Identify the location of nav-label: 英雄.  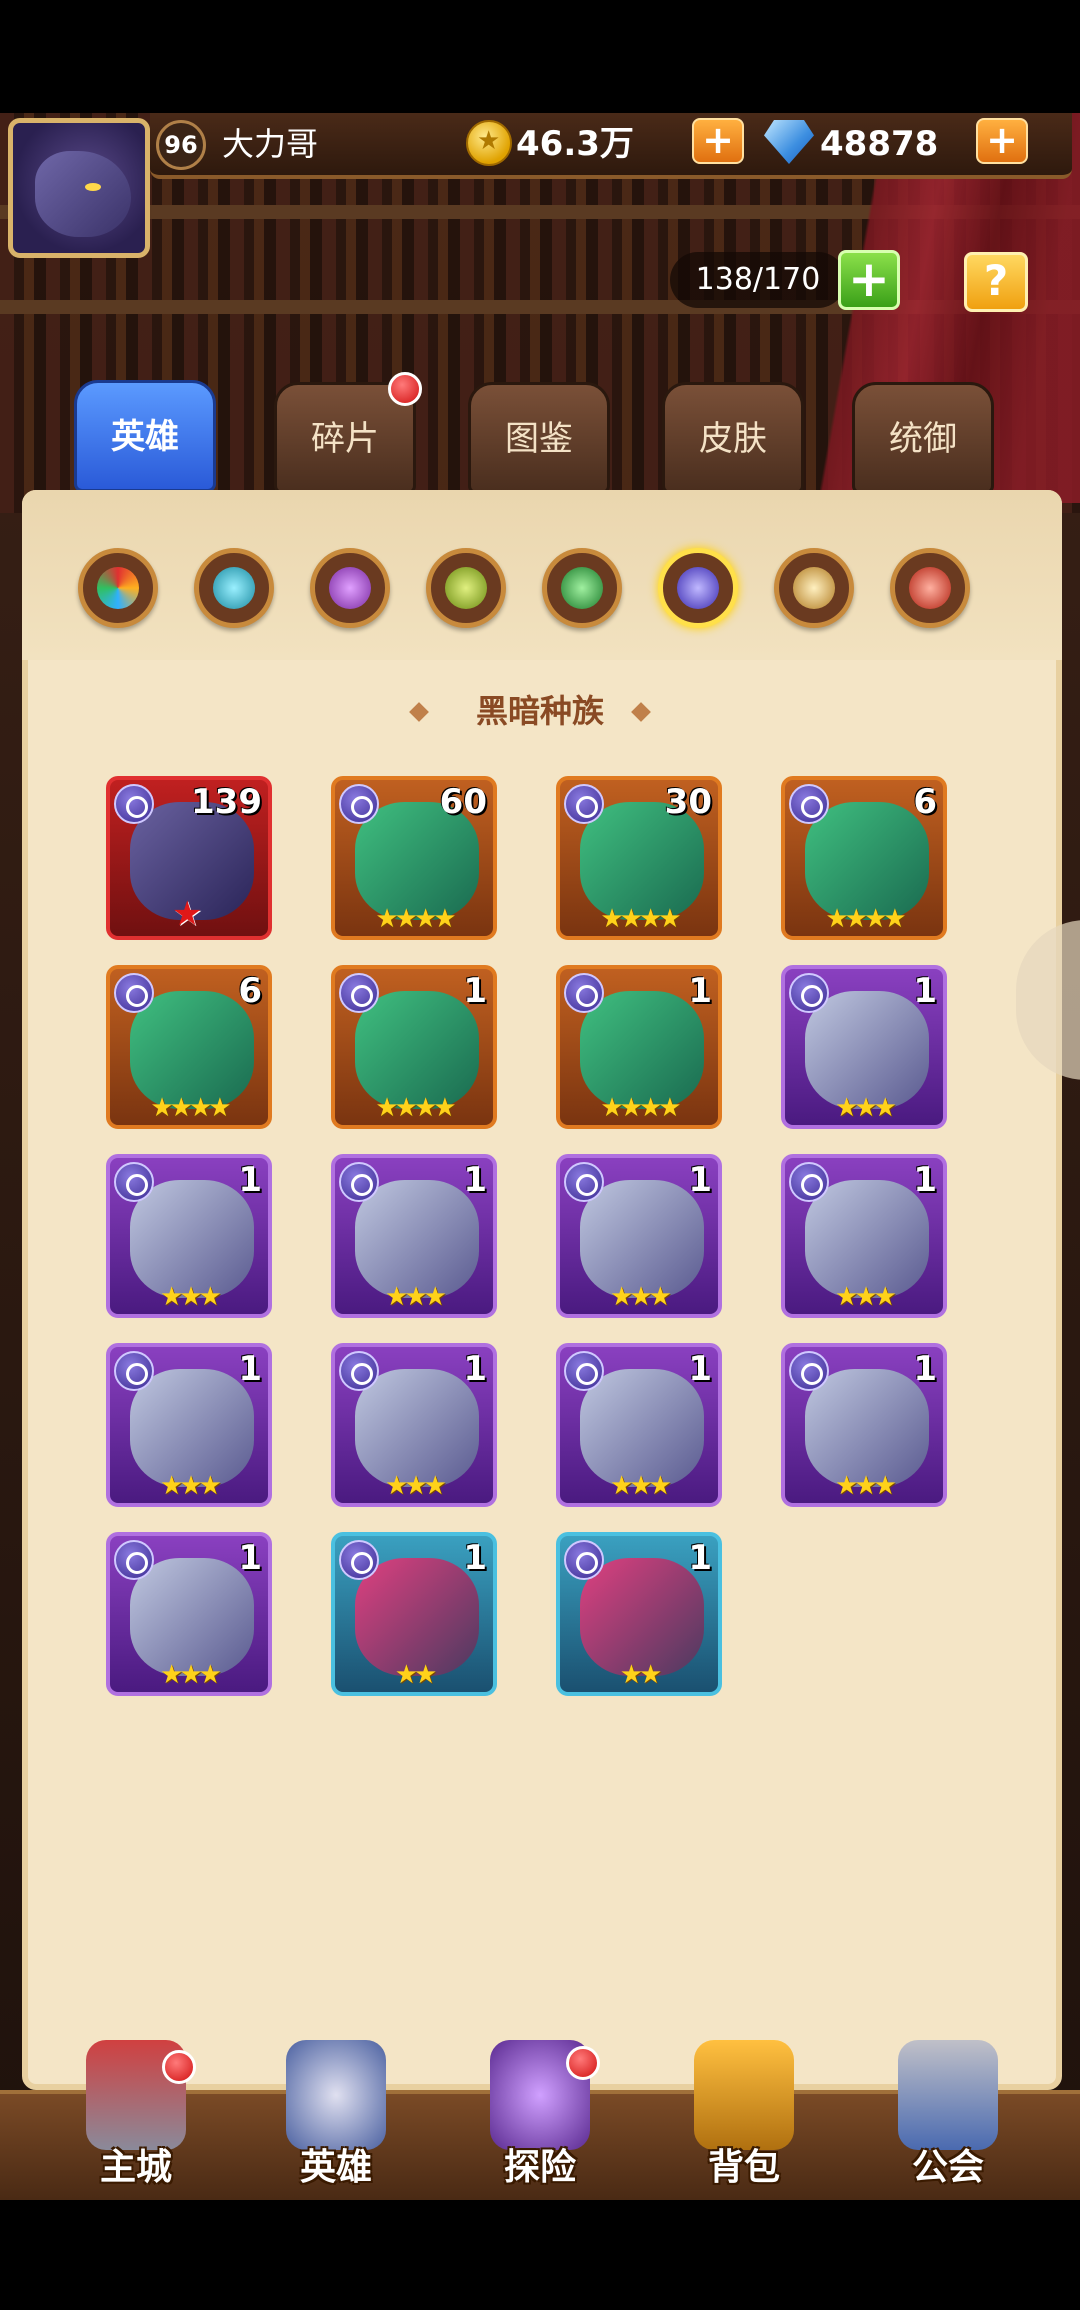
(335, 2167).